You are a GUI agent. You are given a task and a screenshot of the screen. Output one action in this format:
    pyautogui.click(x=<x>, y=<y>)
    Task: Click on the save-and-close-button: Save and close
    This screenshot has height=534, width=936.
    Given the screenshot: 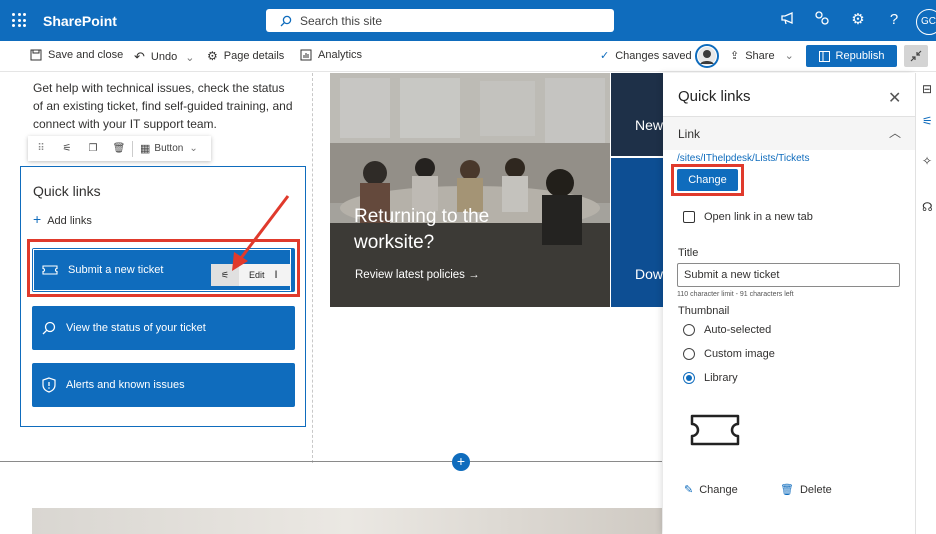 What is the action you would take?
    pyautogui.click(x=76, y=55)
    